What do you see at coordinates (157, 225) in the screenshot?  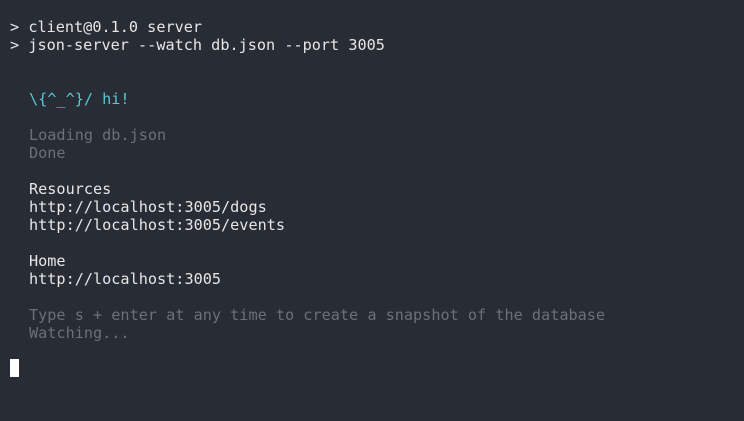 I see `resource-url-events: http://localhost:3005/events` at bounding box center [157, 225].